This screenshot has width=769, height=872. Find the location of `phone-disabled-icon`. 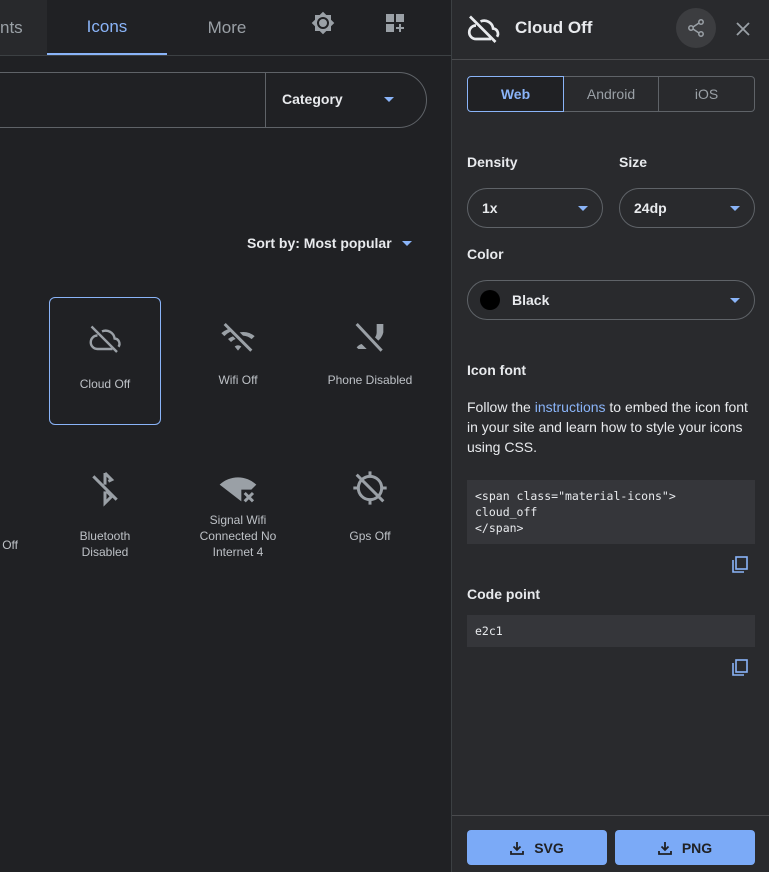

phone-disabled-icon is located at coordinates (369, 337).